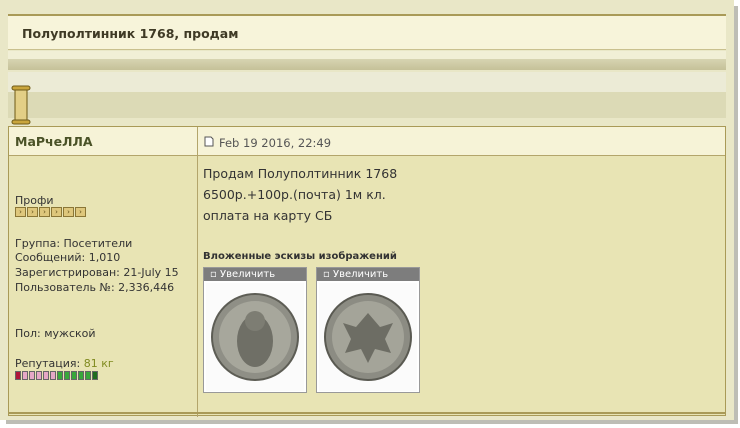  What do you see at coordinates (34, 200) in the screenshot?
I see `user-rank: Профи` at bounding box center [34, 200].